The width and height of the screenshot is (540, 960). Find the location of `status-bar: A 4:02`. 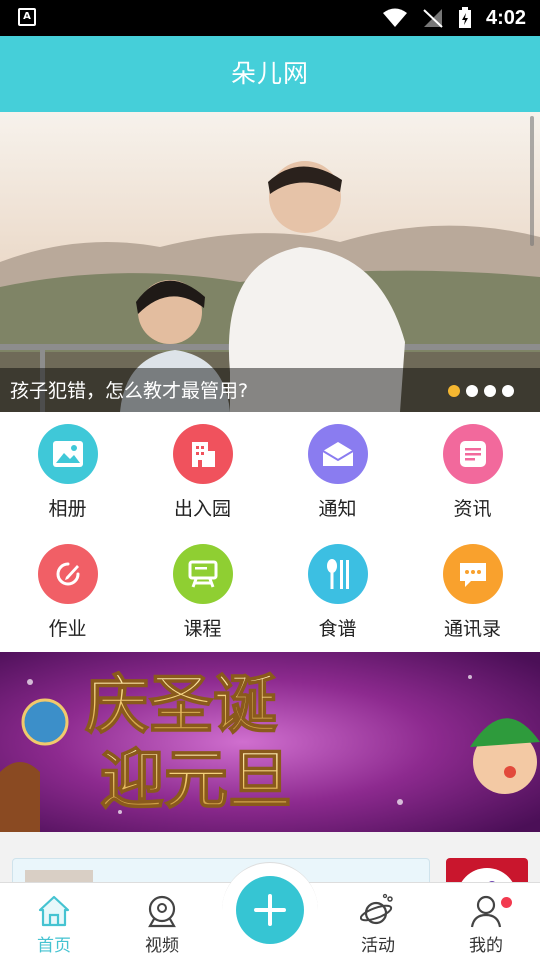

status-bar: A 4:02 is located at coordinates (270, 18).